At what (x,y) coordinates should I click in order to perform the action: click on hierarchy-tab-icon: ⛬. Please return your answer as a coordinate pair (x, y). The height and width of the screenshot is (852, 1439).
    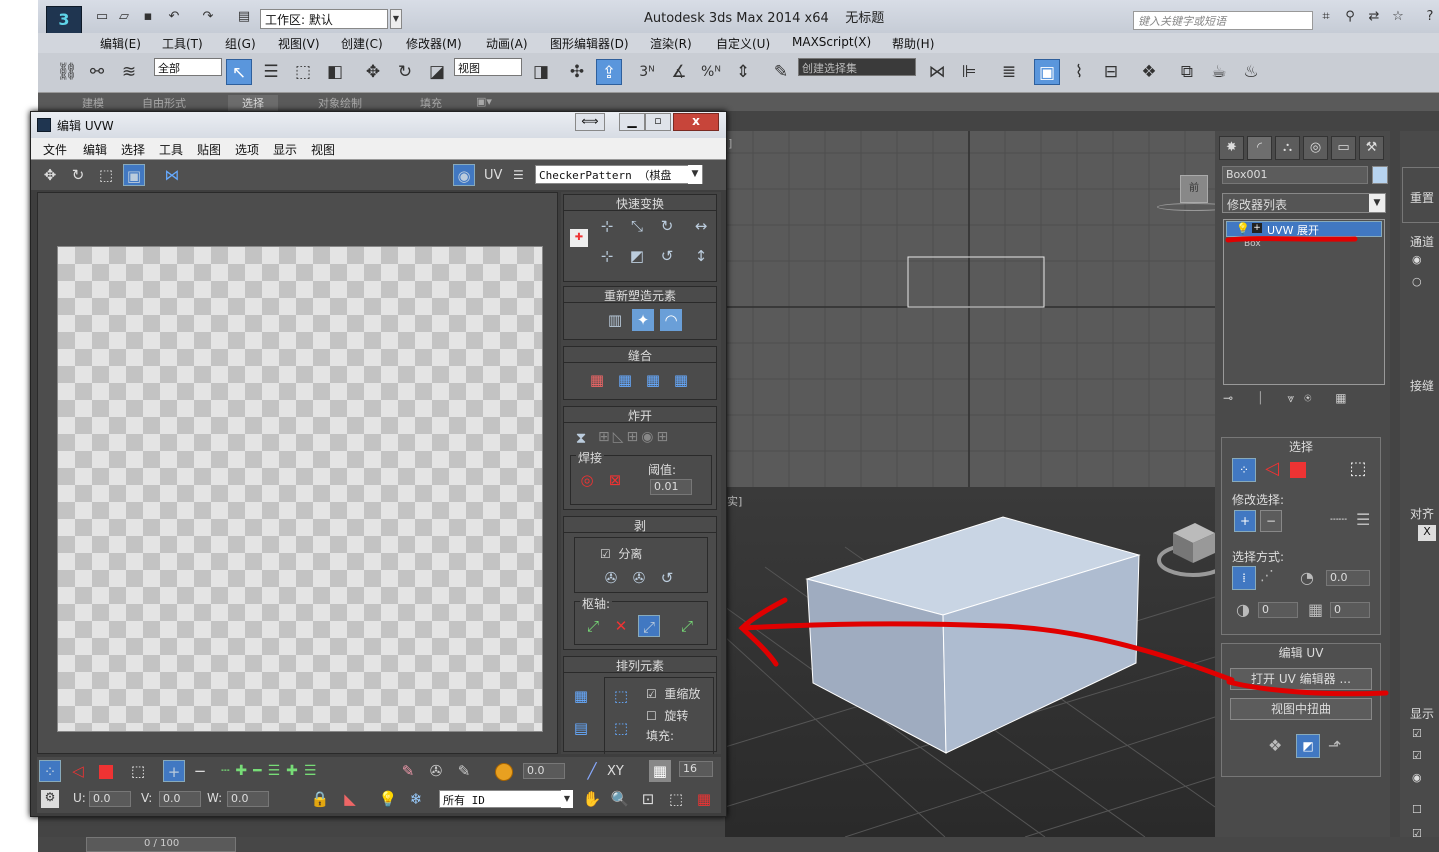
    Looking at the image, I should click on (1287, 148).